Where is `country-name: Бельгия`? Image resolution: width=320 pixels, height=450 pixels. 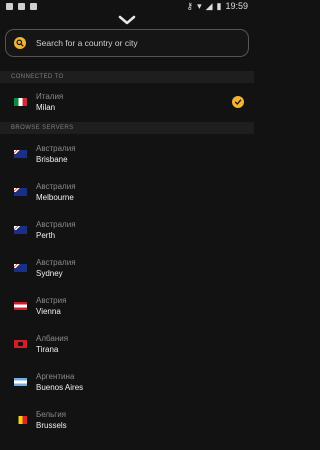 country-name: Бельгия is located at coordinates (51, 414).